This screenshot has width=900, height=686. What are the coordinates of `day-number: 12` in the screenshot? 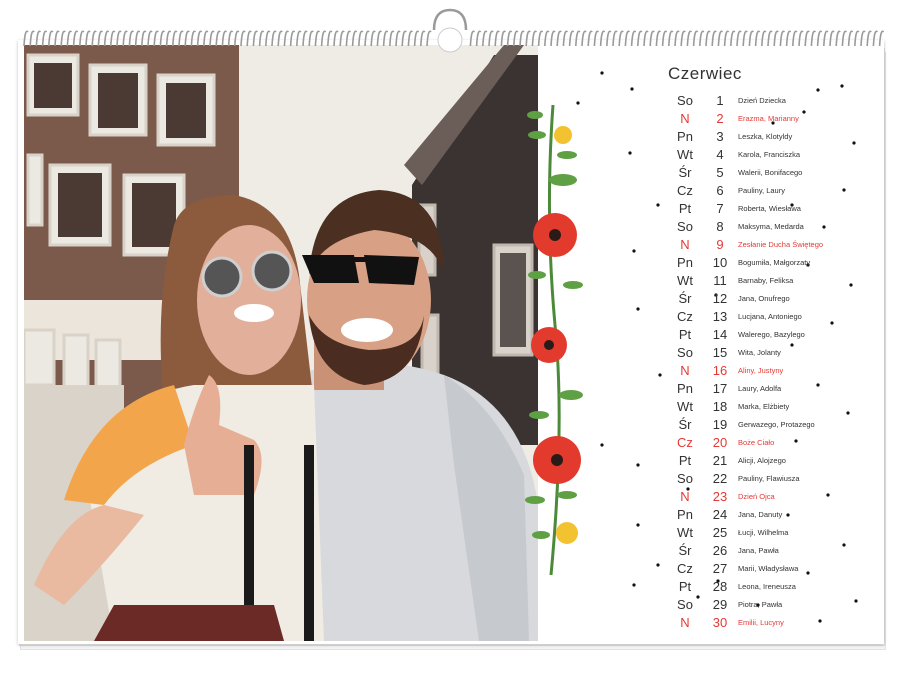 It's located at (720, 298).